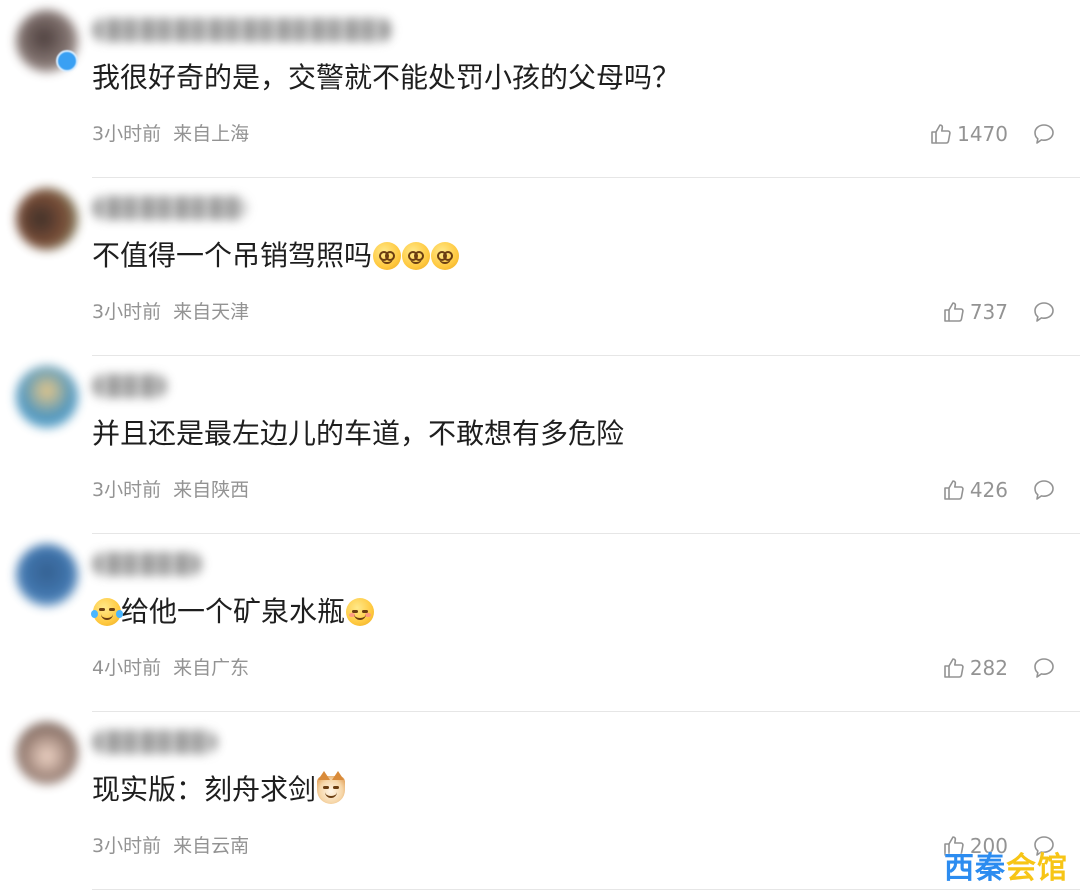 The height and width of the screenshot is (891, 1080). Describe the element at coordinates (204, 789) in the screenshot. I see `comment-body: 现实版：刻舟求剑` at that location.